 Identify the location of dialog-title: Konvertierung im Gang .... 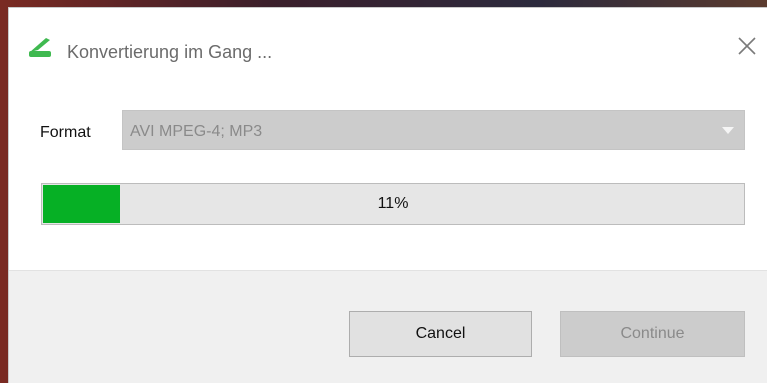
(170, 52).